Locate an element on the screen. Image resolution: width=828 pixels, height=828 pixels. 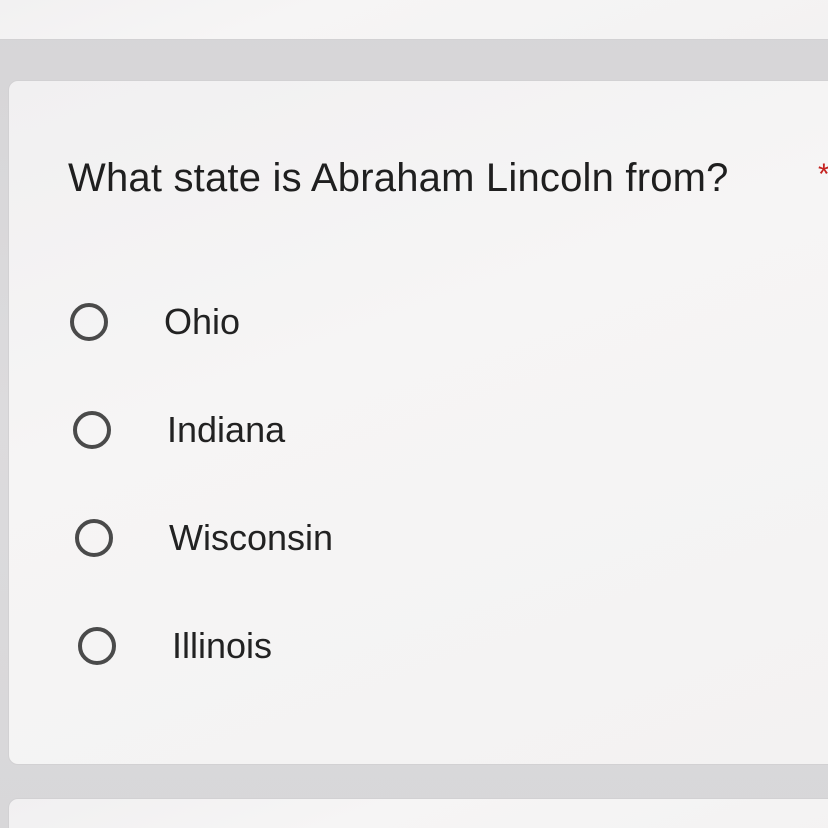
option-label: Wisconsin is located at coordinates (251, 537).